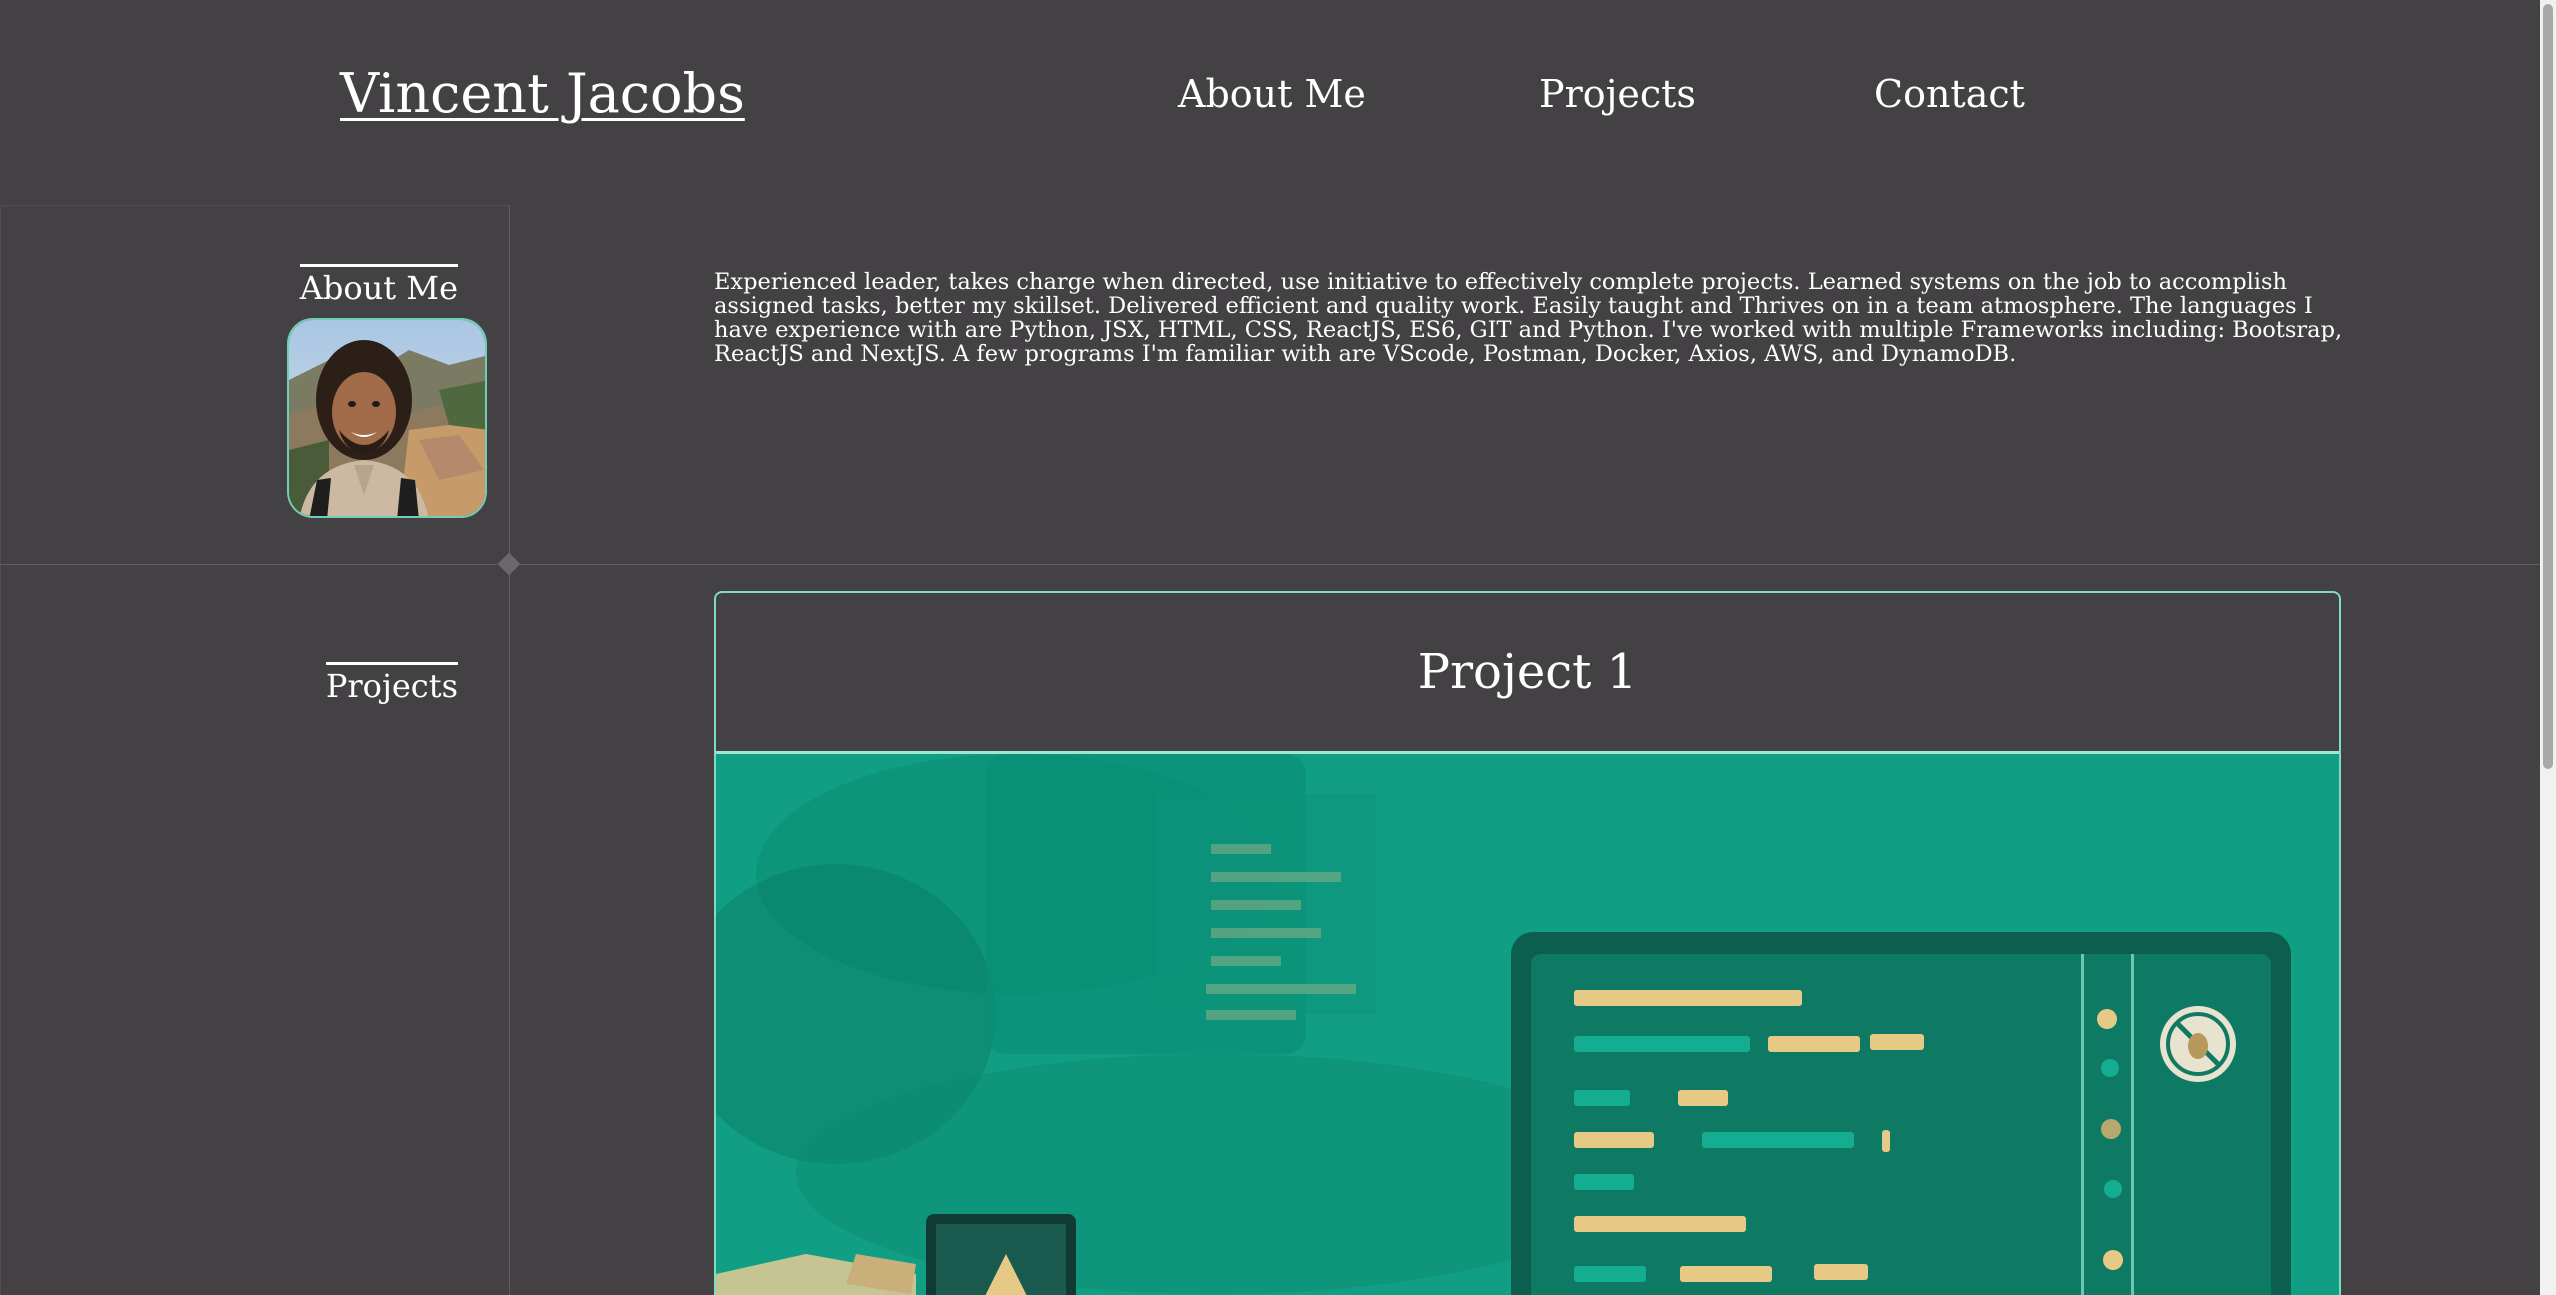 Image resolution: width=2556 pixels, height=1295 pixels. Describe the element at coordinates (1270, 564) in the screenshot. I see `section-divider` at that location.